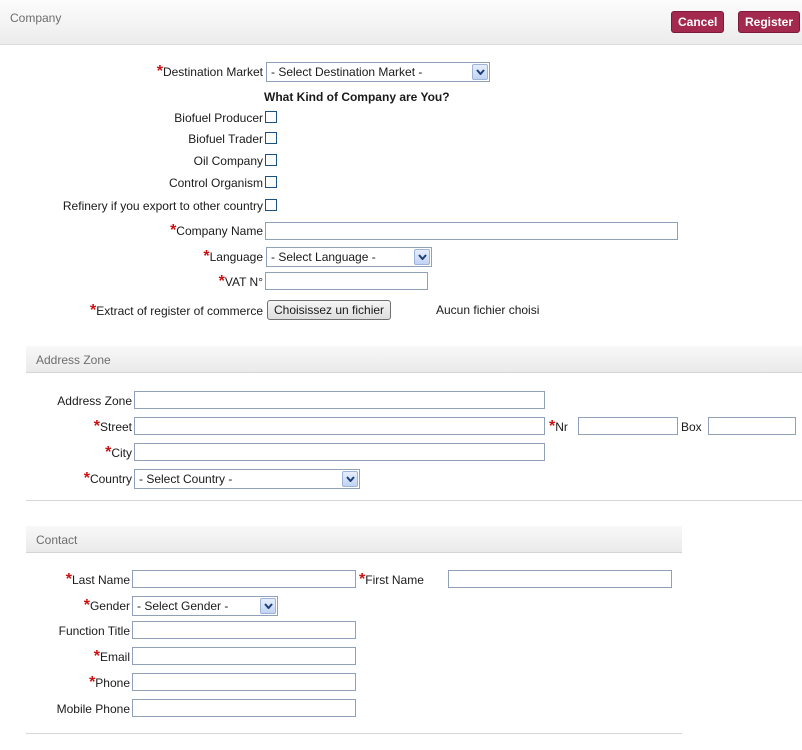 The image size is (802, 750). I want to click on checkbox-biofuel-trader, so click(271, 138).